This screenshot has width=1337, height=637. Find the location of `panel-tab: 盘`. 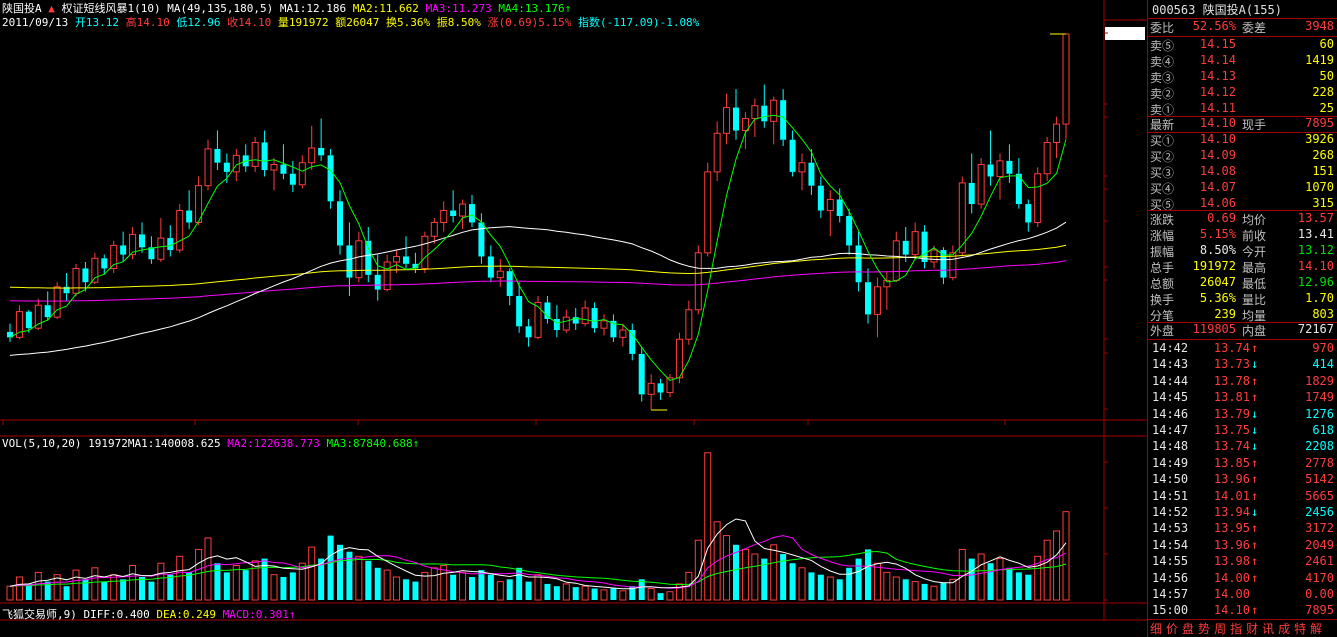

panel-tab: 盘 is located at coordinates (1189, 629).